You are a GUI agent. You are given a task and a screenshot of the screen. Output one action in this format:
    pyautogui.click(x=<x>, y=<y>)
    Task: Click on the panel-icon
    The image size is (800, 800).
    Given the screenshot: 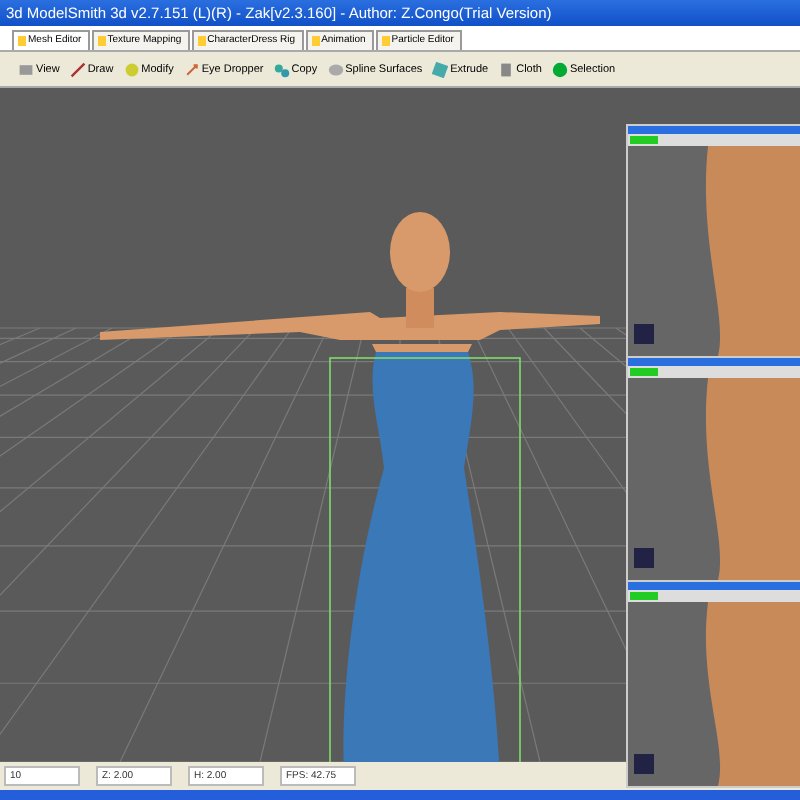 What is the action you would take?
    pyautogui.click(x=506, y=69)
    